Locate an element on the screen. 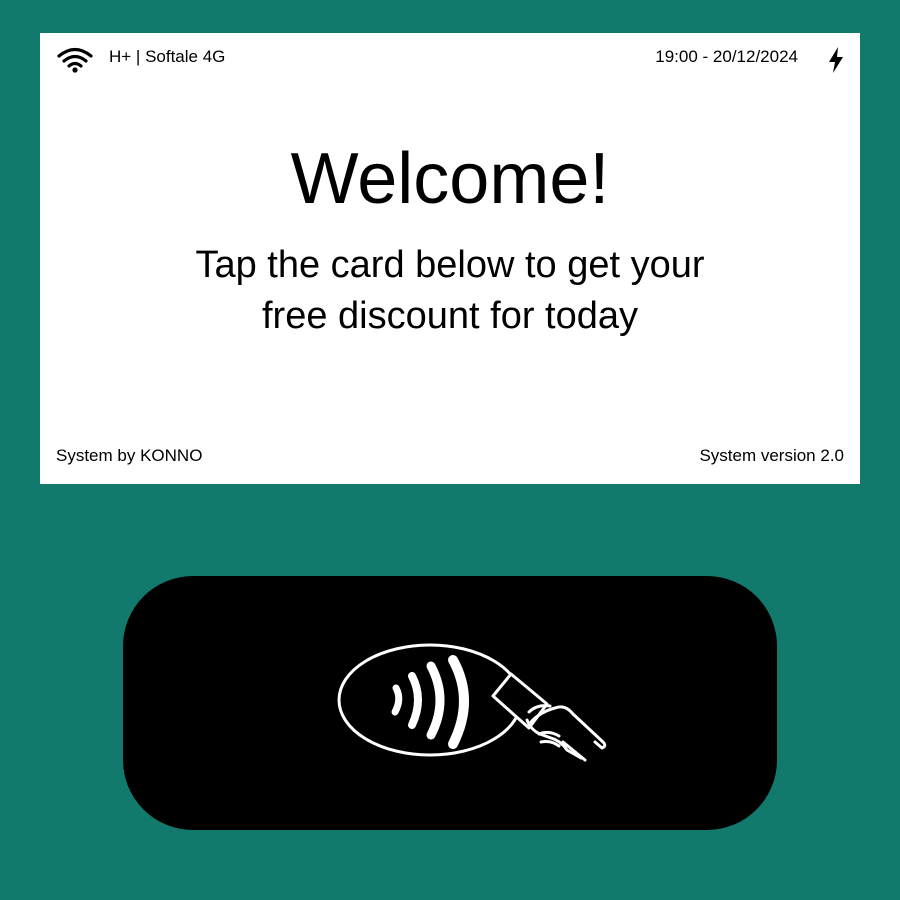 Image resolution: width=900 pixels, height=900 pixels. status-bar: H+ | Softale 4G 19:00 - 20/12/2024 is located at coordinates (450, 58).